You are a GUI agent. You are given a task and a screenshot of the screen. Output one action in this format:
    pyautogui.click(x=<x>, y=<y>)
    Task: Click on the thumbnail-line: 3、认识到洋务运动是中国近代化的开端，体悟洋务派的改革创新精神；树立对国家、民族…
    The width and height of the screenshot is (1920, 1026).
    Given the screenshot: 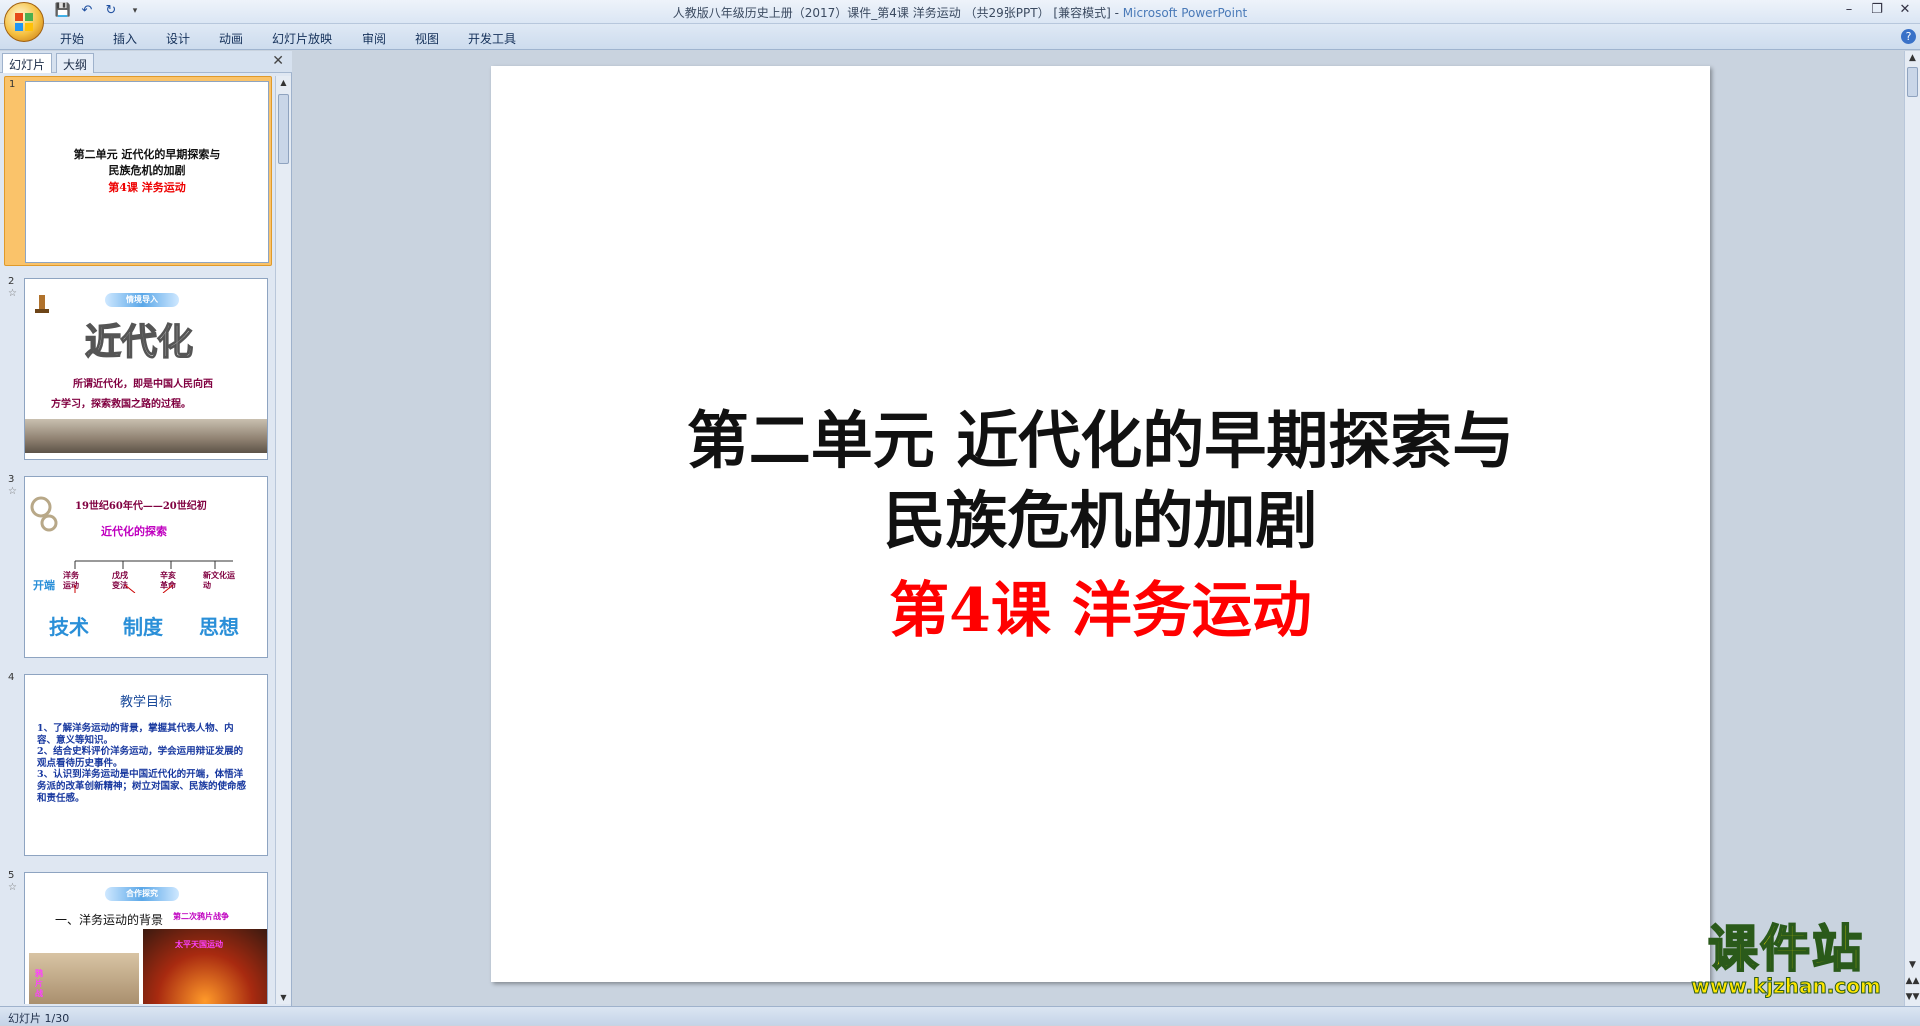 What is the action you would take?
    pyautogui.click(x=142, y=786)
    